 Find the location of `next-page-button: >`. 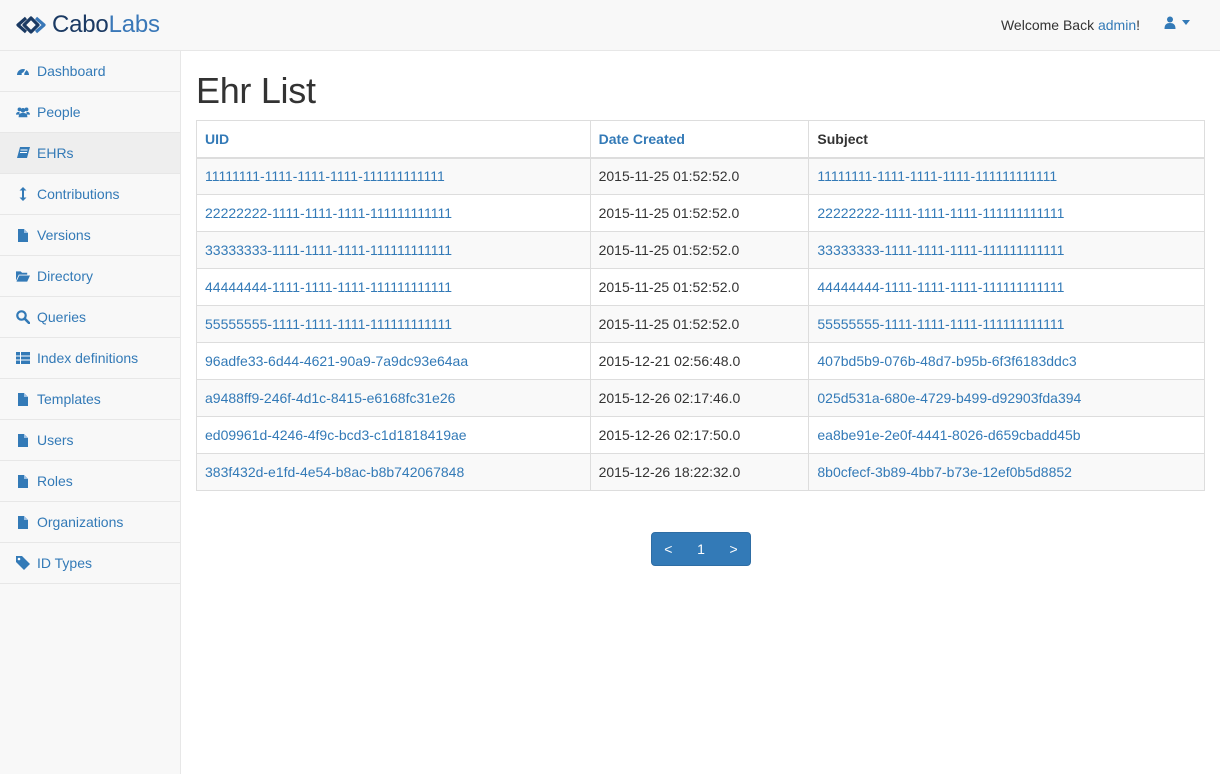

next-page-button: > is located at coordinates (734, 549).